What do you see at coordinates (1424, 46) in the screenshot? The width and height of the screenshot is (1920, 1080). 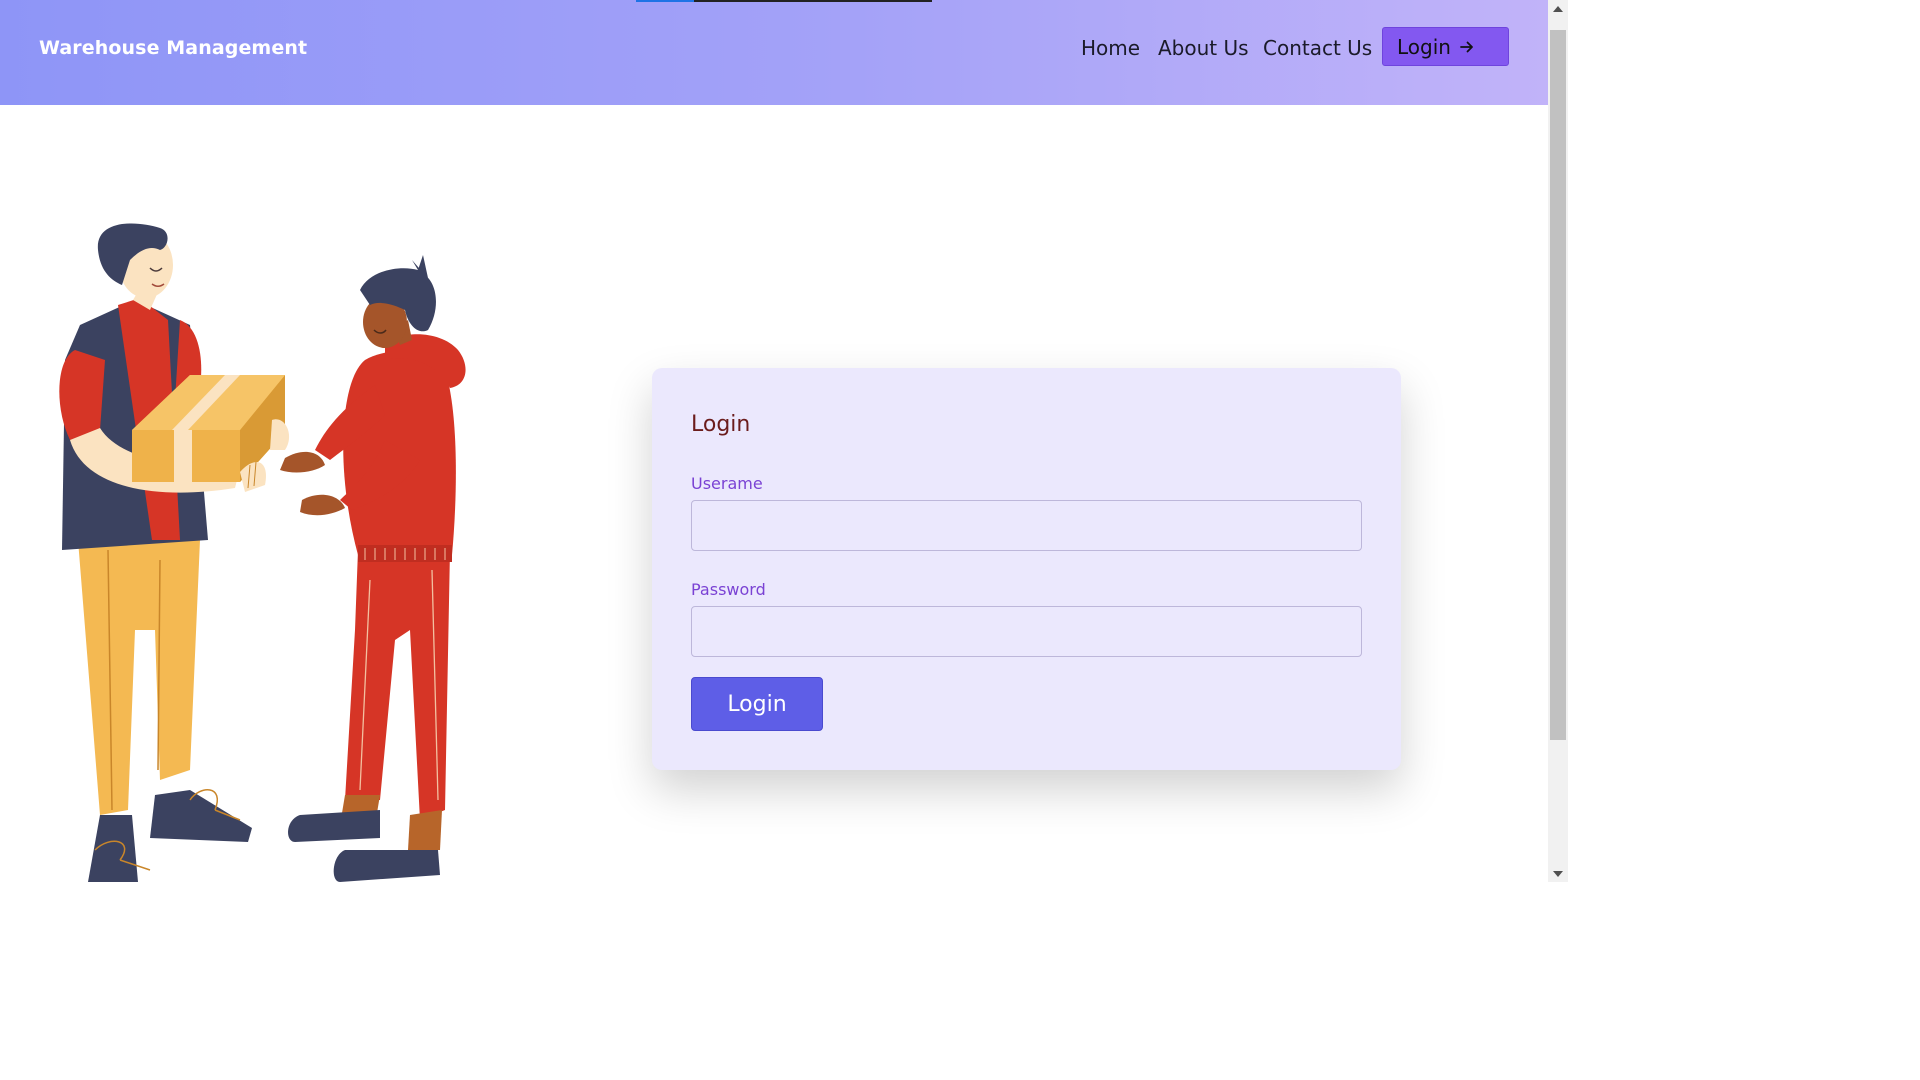 I see `nav-login-label: Login` at bounding box center [1424, 46].